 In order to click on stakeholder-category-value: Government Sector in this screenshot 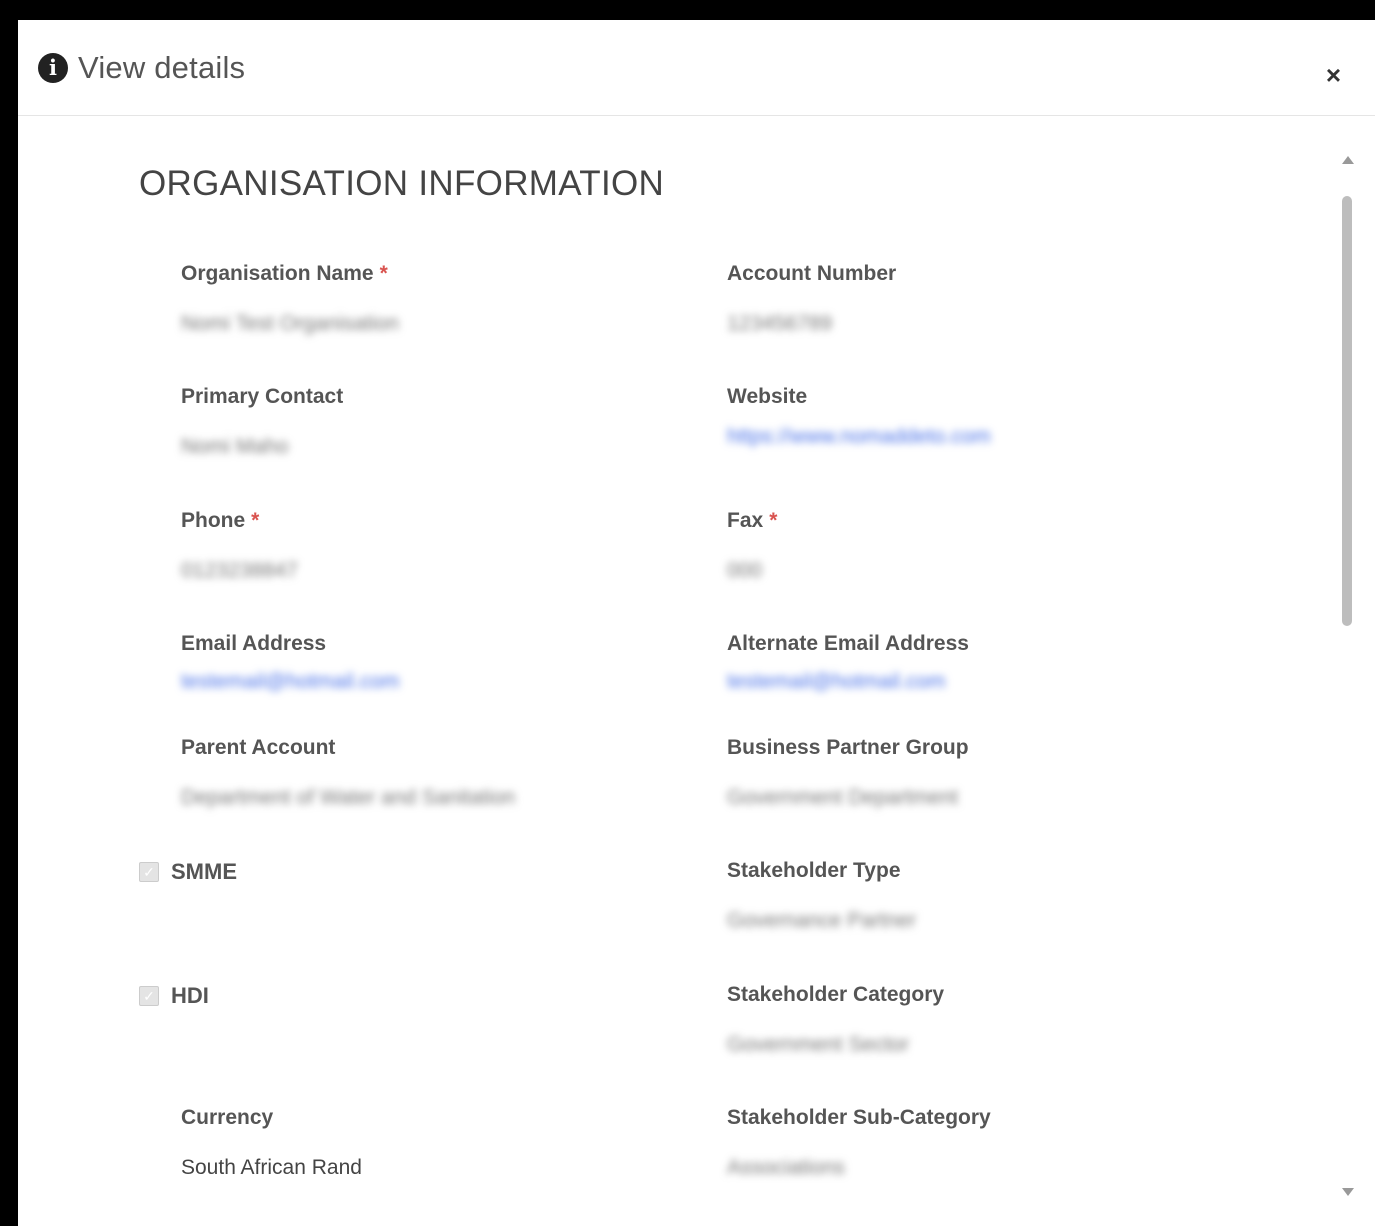, I will do `click(818, 1044)`.